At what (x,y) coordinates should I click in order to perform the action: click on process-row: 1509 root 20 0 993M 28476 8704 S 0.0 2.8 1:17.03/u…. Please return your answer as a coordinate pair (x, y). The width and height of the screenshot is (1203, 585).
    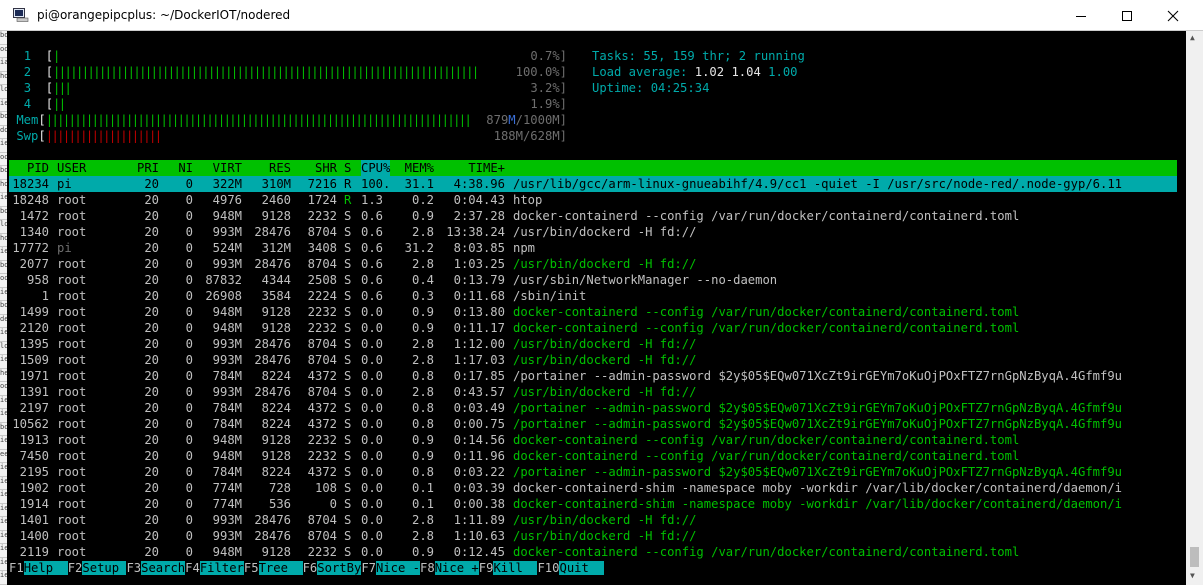
    Looking at the image, I should click on (593, 360).